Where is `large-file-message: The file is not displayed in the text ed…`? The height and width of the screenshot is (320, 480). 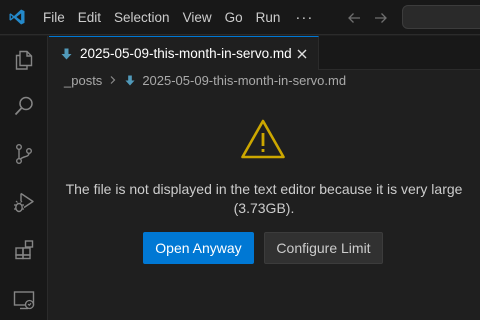 large-file-message: The file is not displayed in the text ed… is located at coordinates (264, 198).